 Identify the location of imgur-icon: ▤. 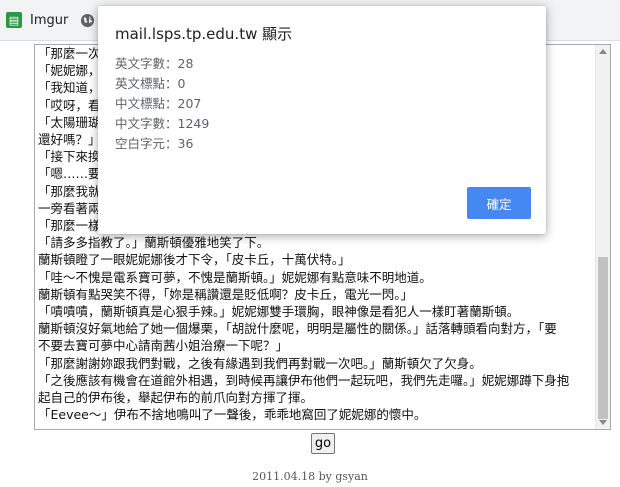
(14, 20).